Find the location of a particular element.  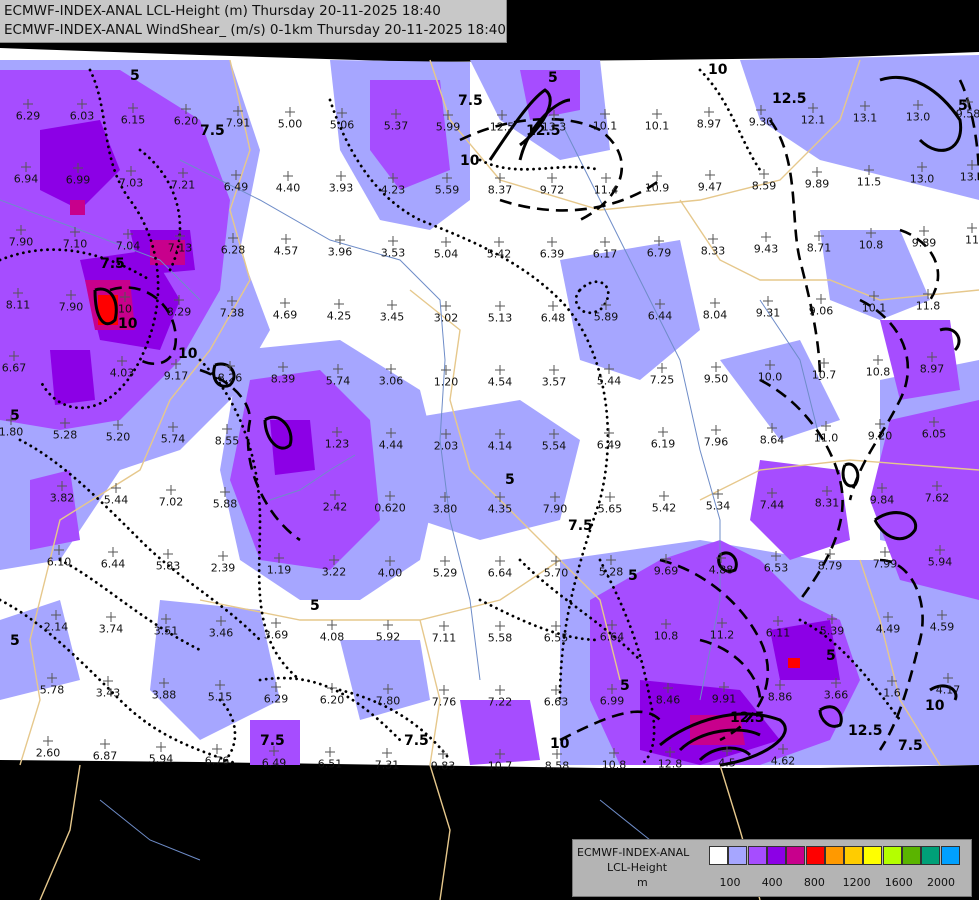

station-value: 7.21 is located at coordinates (183, 185).